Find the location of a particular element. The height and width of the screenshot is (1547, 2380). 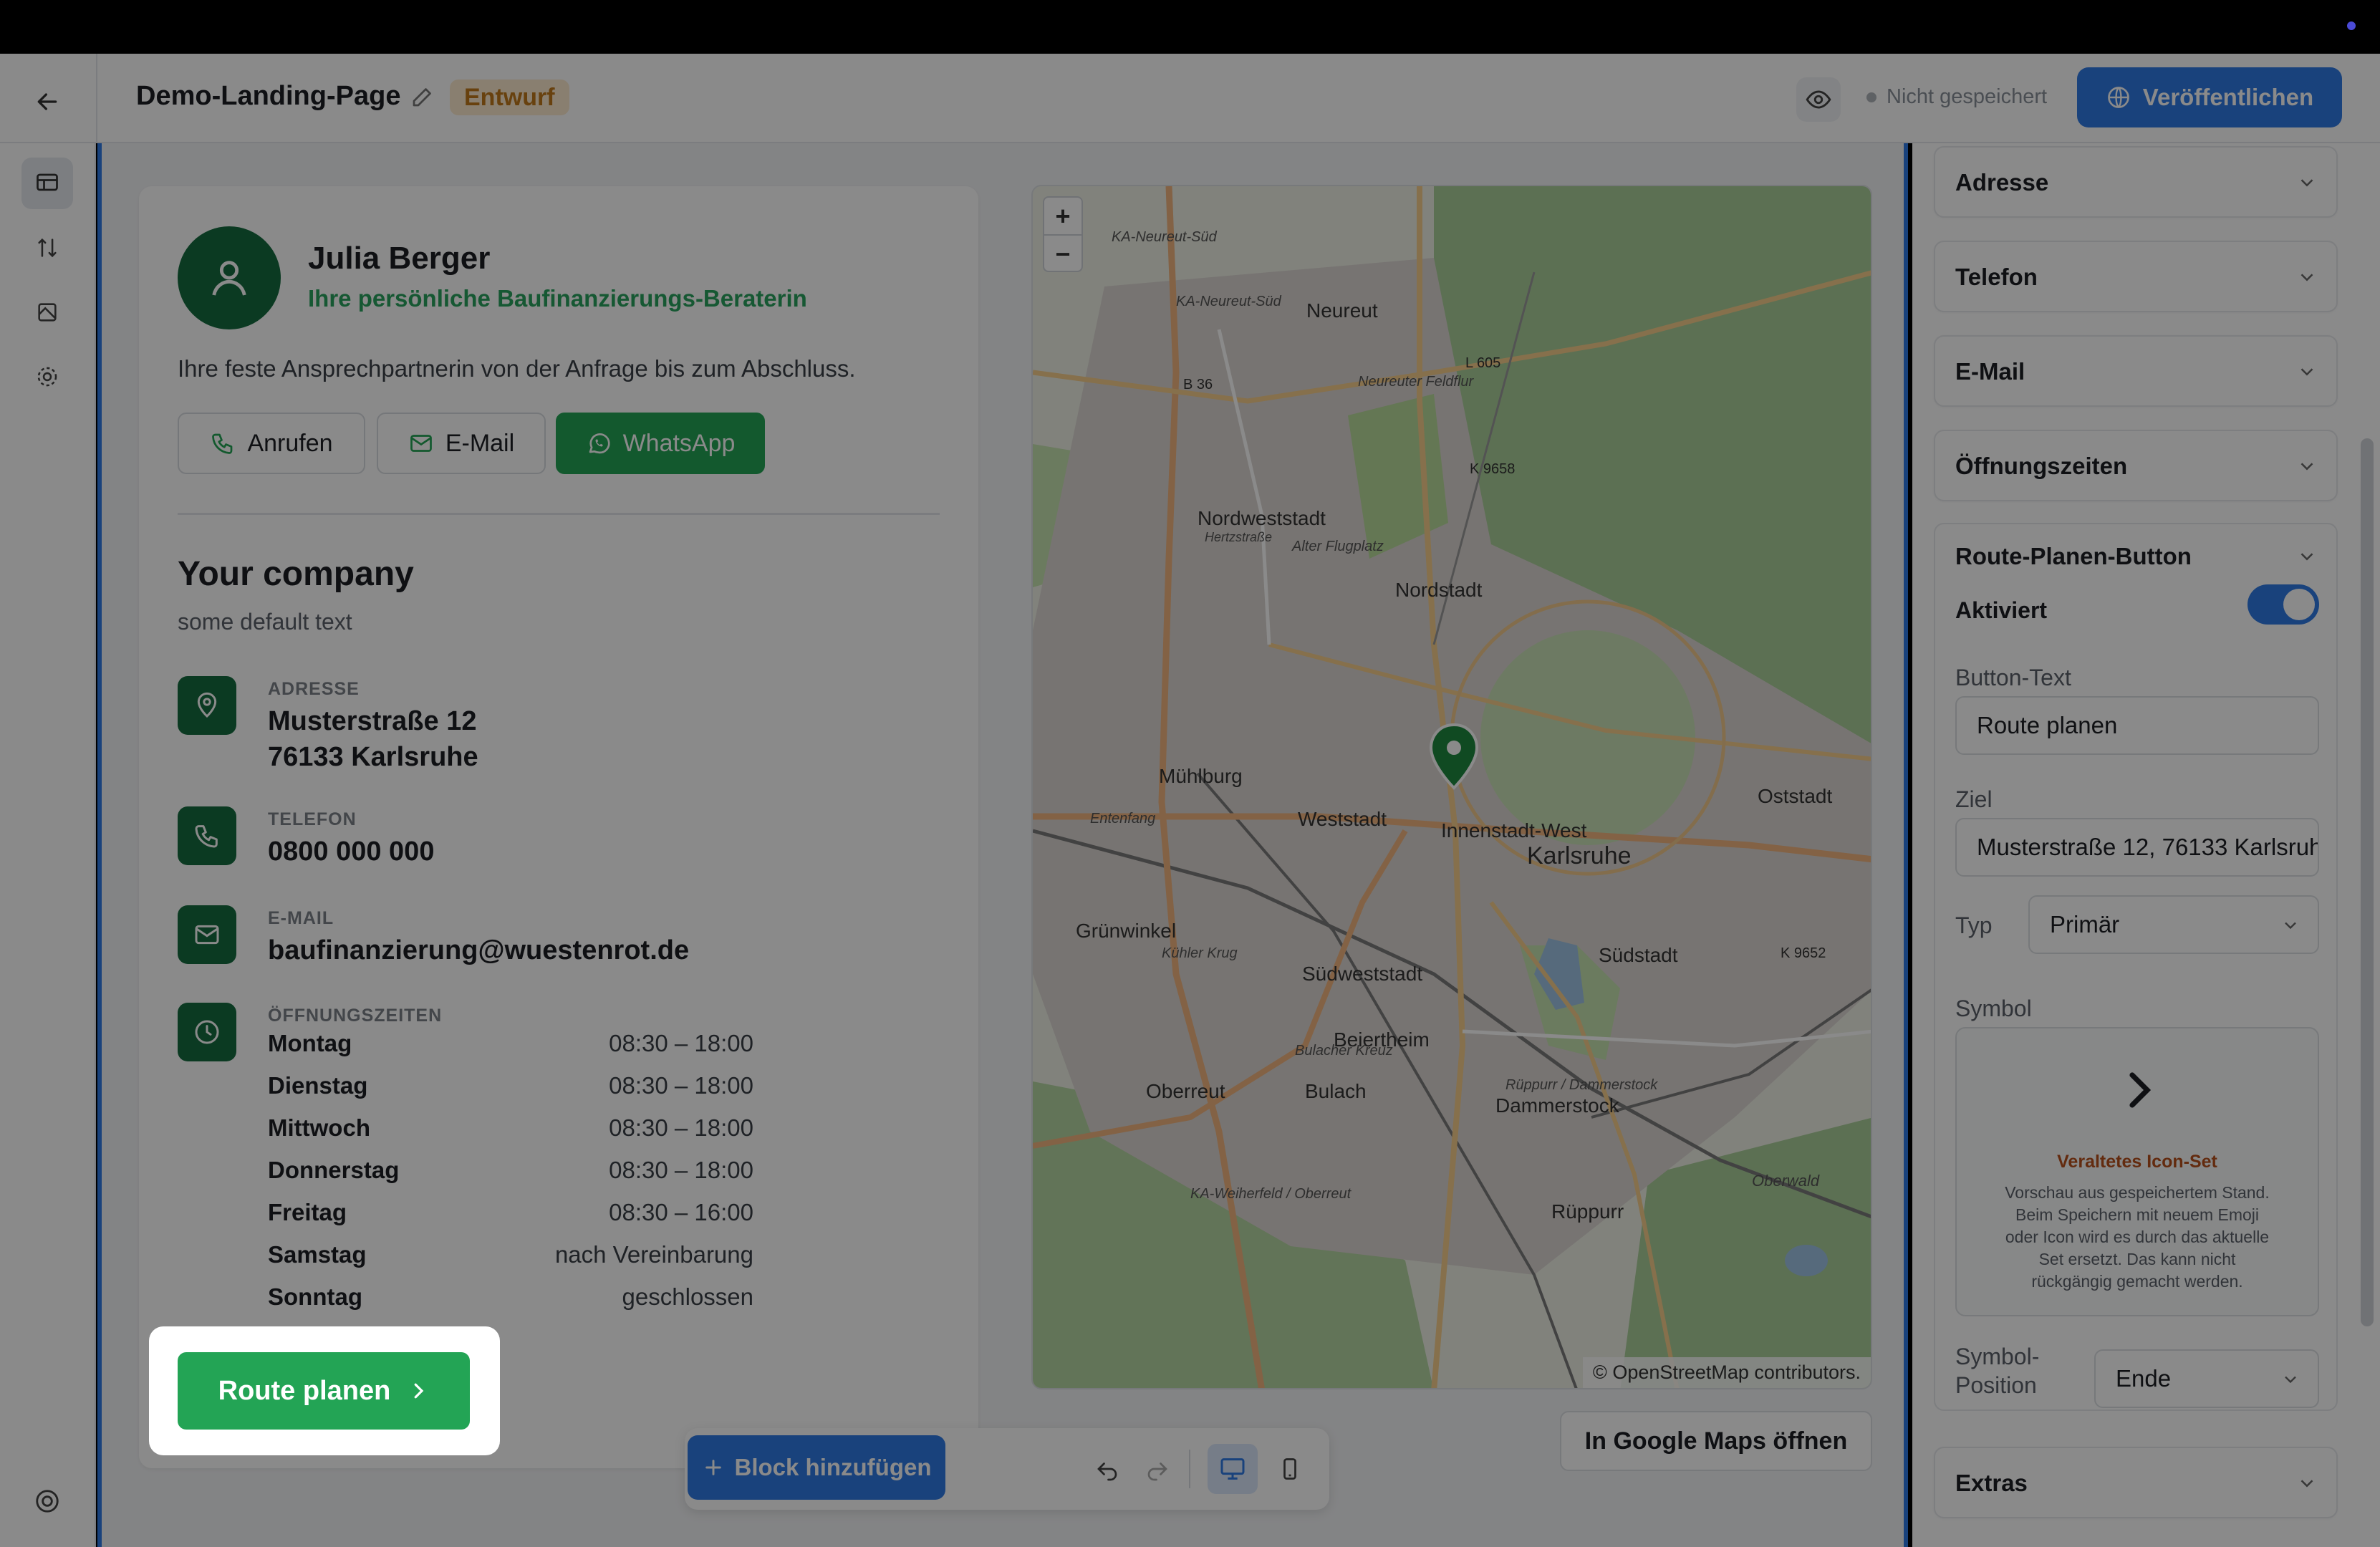

desktop-icon is located at coordinates (1233, 1469).